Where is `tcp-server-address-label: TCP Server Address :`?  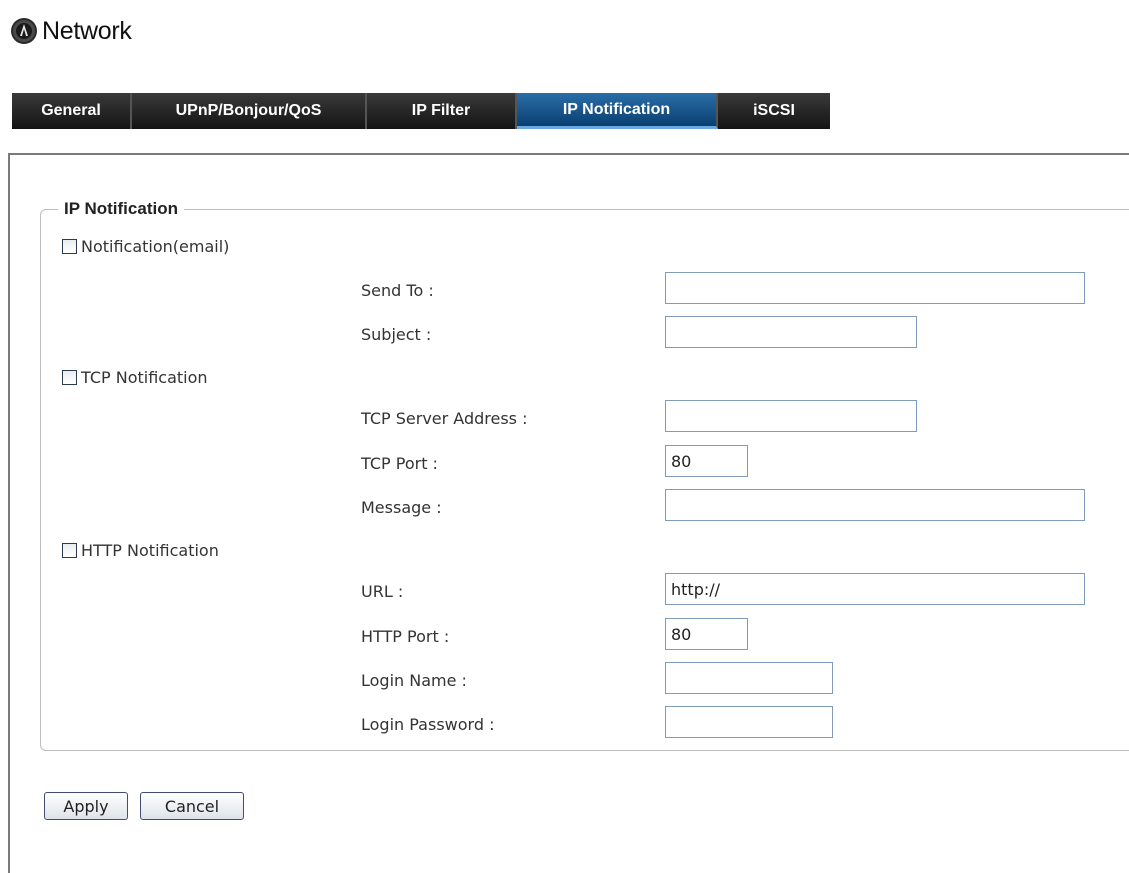
tcp-server-address-label: TCP Server Address : is located at coordinates (444, 418).